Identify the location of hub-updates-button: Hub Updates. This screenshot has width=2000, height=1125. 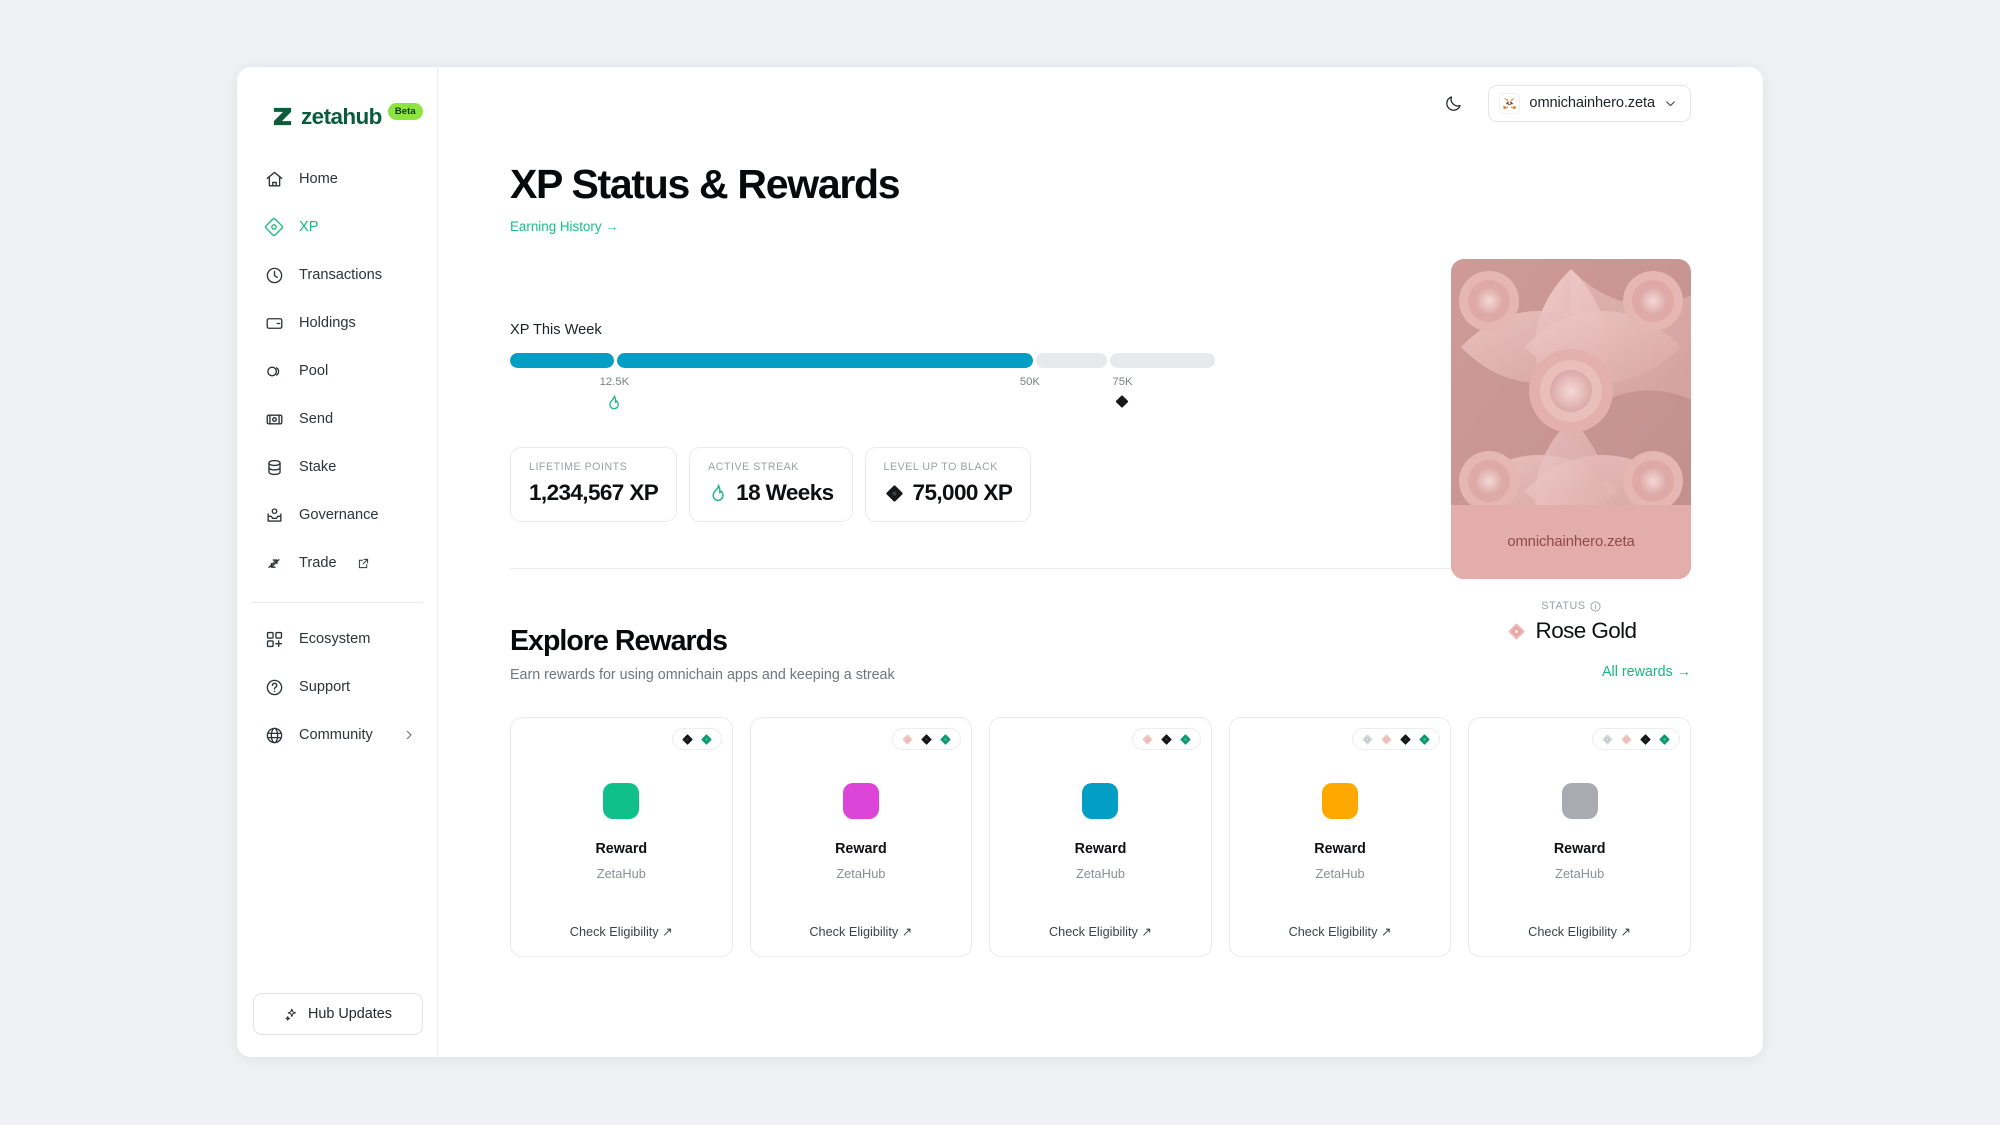
(338, 1014).